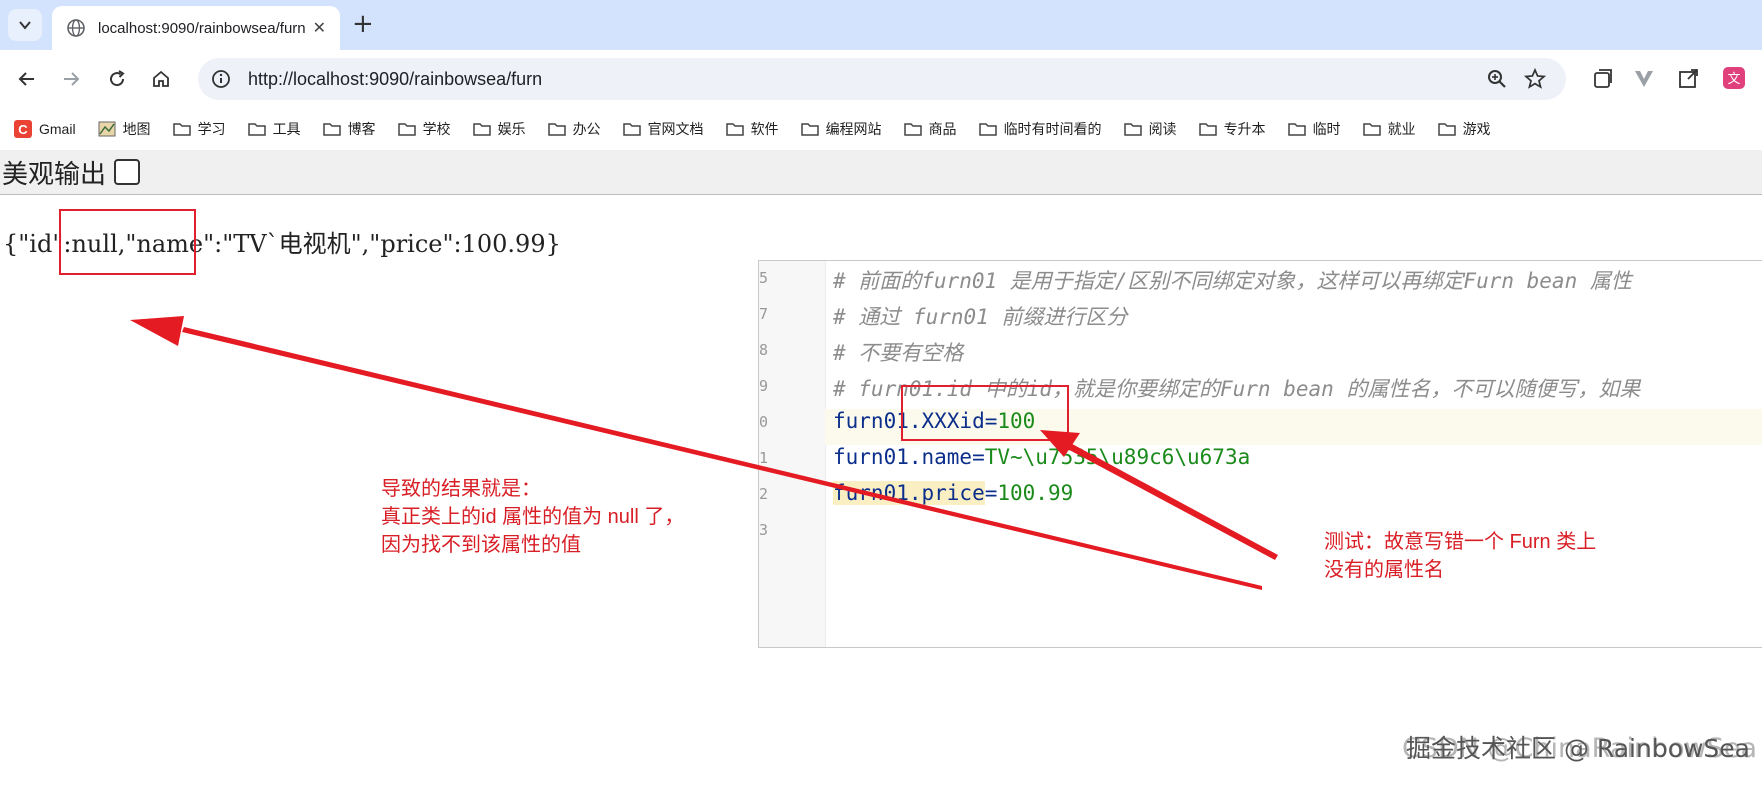 The image size is (1762, 789). I want to click on address-bar, so click(882, 79).